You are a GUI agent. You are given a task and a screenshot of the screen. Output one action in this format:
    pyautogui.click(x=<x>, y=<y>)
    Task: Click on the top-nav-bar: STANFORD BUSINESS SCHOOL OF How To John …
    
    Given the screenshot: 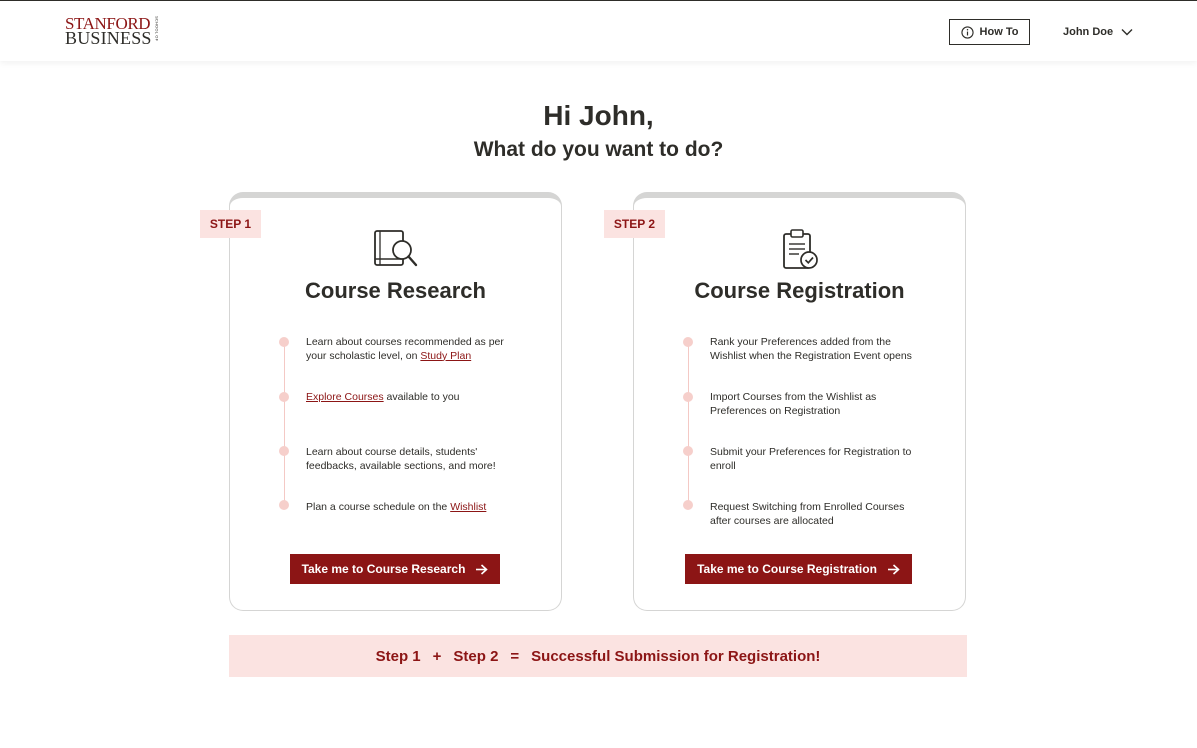 What is the action you would take?
    pyautogui.click(x=598, y=30)
    